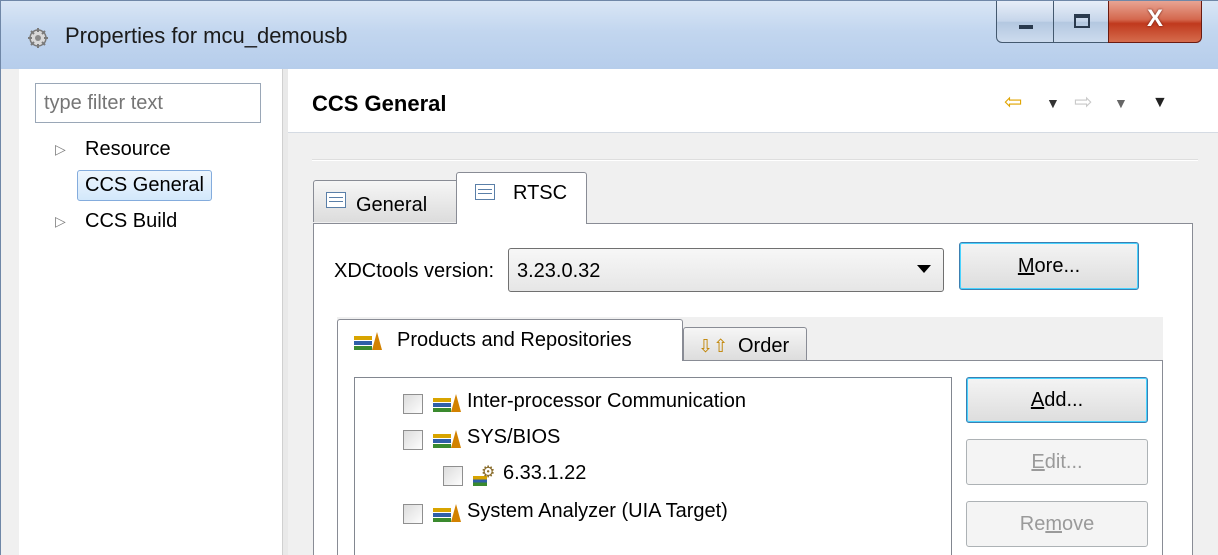 The image size is (1218, 555). Describe the element at coordinates (1154, 18) in the screenshot. I see `close-icon: X` at that location.